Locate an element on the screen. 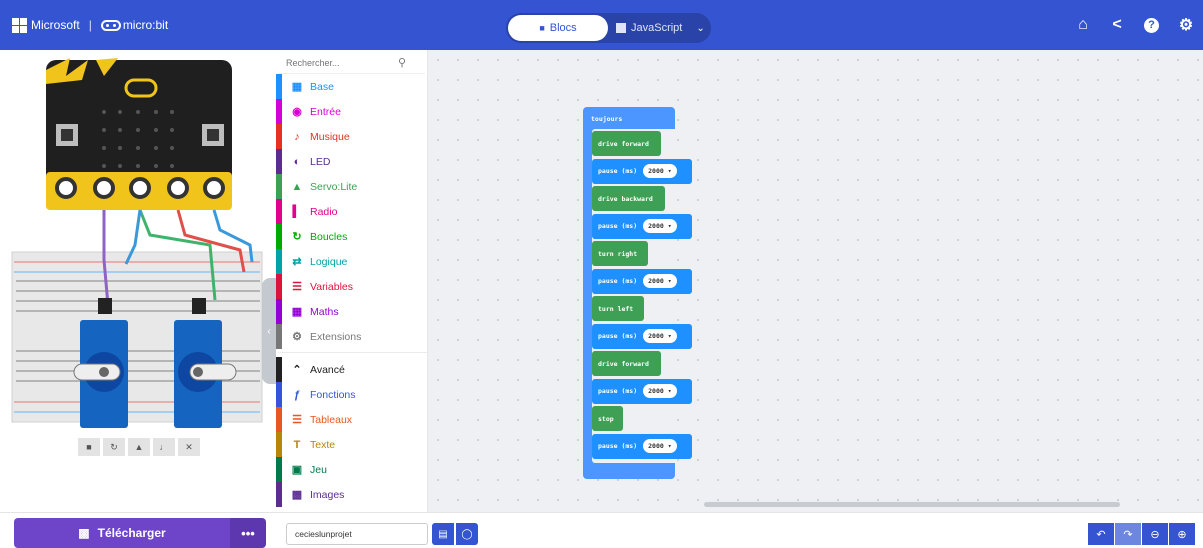  category-base: ▦ Base is located at coordinates (351, 86).